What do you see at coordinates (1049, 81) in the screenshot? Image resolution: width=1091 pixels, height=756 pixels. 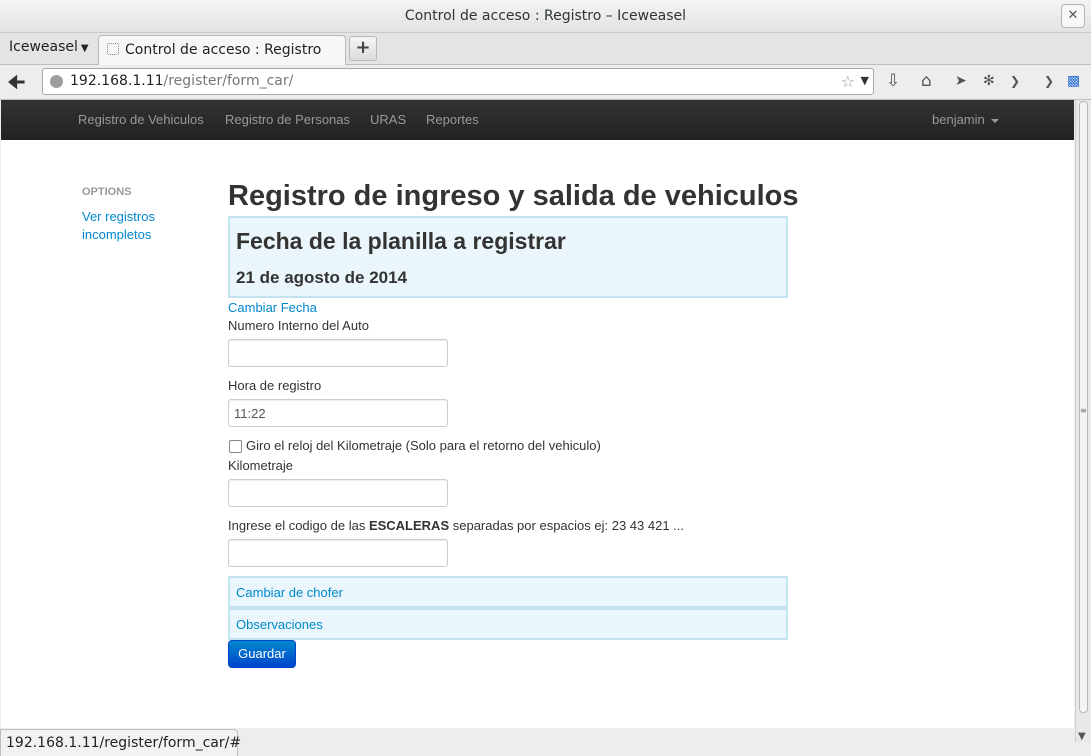 I see `overflow-chevron-icon: ❯` at bounding box center [1049, 81].